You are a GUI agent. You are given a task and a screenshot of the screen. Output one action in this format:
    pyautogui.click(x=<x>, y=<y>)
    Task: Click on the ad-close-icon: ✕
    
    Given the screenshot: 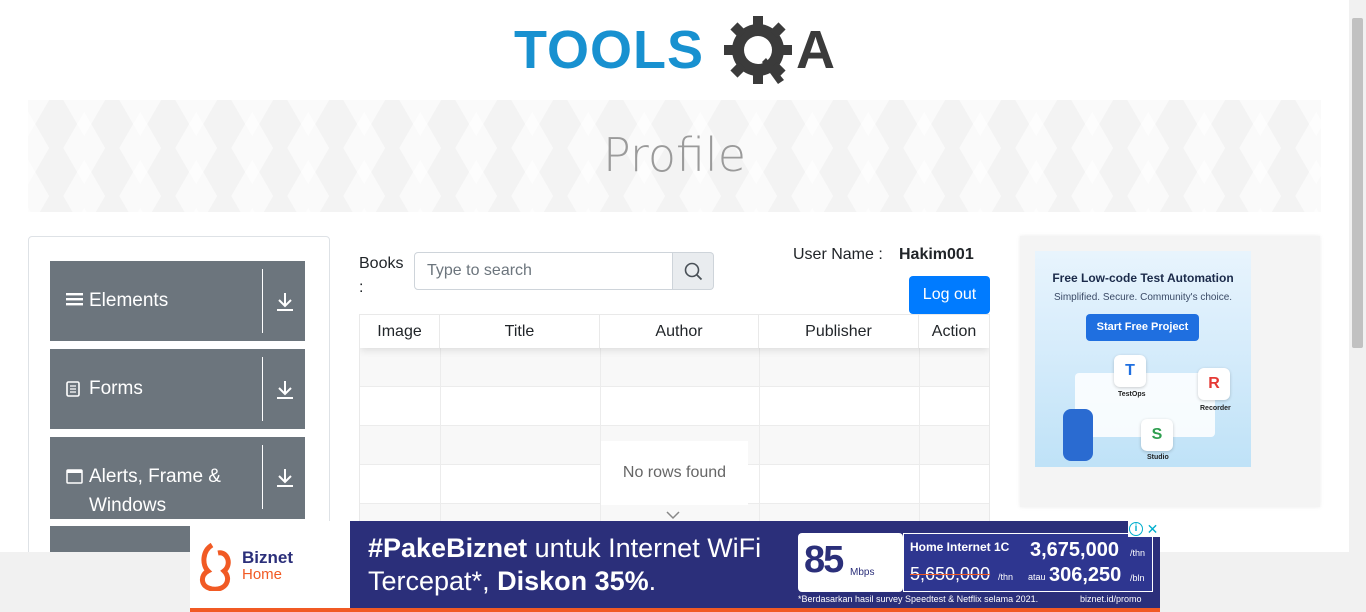 What is the action you would take?
    pyautogui.click(x=1152, y=529)
    